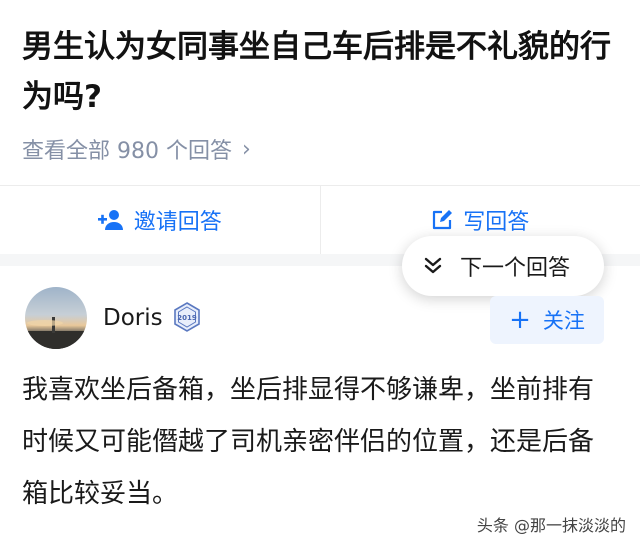 This screenshot has width=640, height=547. I want to click on watermark: 头条 @那一抹淡淡的, so click(551, 524).